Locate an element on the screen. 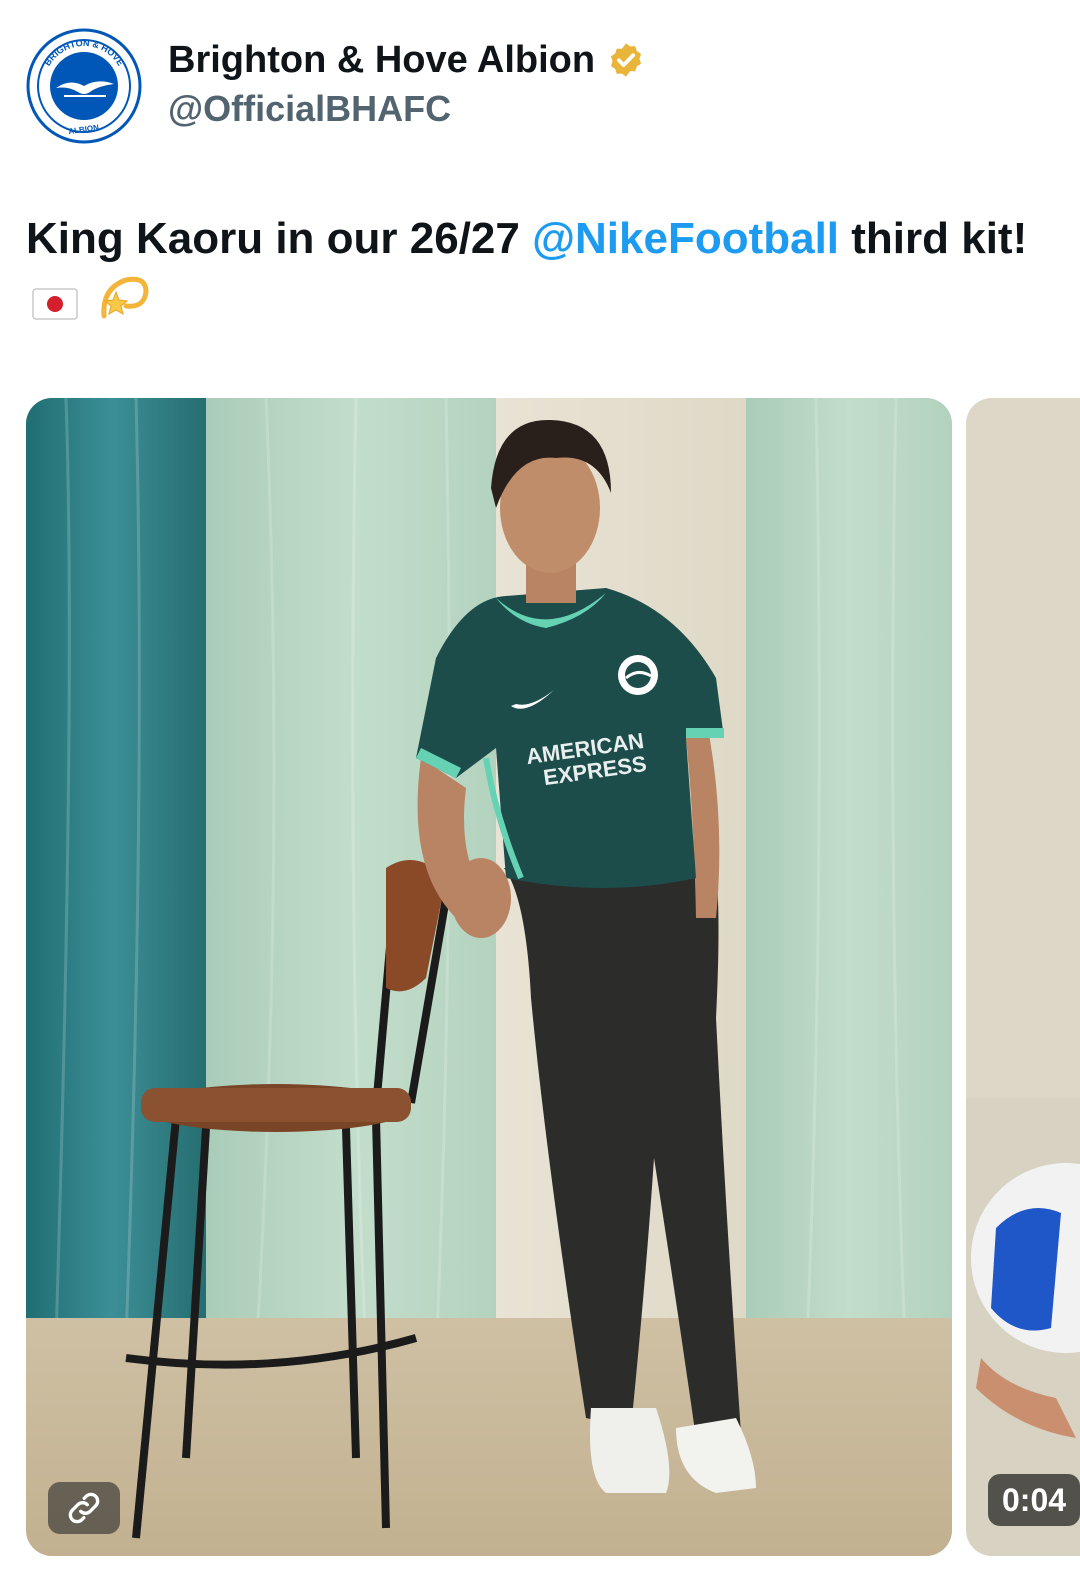  video-thumbnail is located at coordinates (1023, 977).